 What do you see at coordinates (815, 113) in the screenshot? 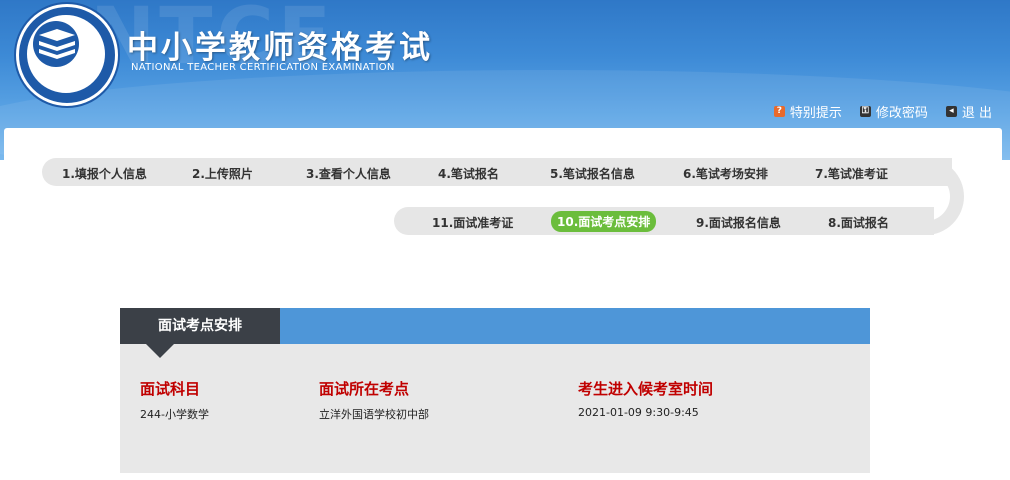
I see `special-notice-label: 特别提示` at bounding box center [815, 113].